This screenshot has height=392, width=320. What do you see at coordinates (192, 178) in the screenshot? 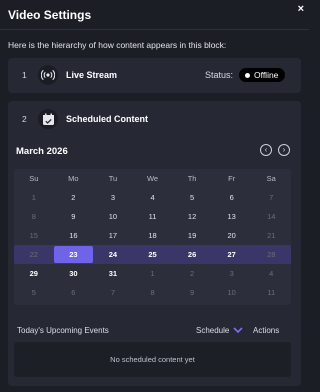
I see `weekday-label: Th` at bounding box center [192, 178].